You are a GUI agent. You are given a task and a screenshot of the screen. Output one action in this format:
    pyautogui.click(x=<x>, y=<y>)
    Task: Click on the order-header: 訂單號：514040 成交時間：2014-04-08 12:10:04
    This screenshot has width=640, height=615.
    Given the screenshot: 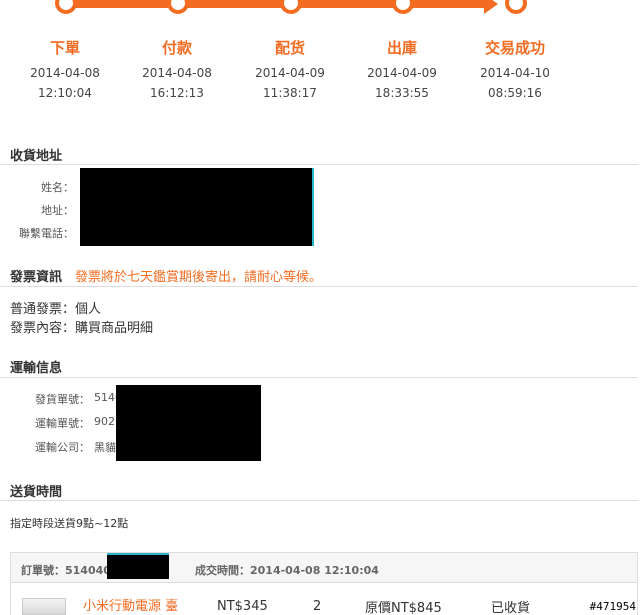 What is the action you would take?
    pyautogui.click(x=324, y=568)
    